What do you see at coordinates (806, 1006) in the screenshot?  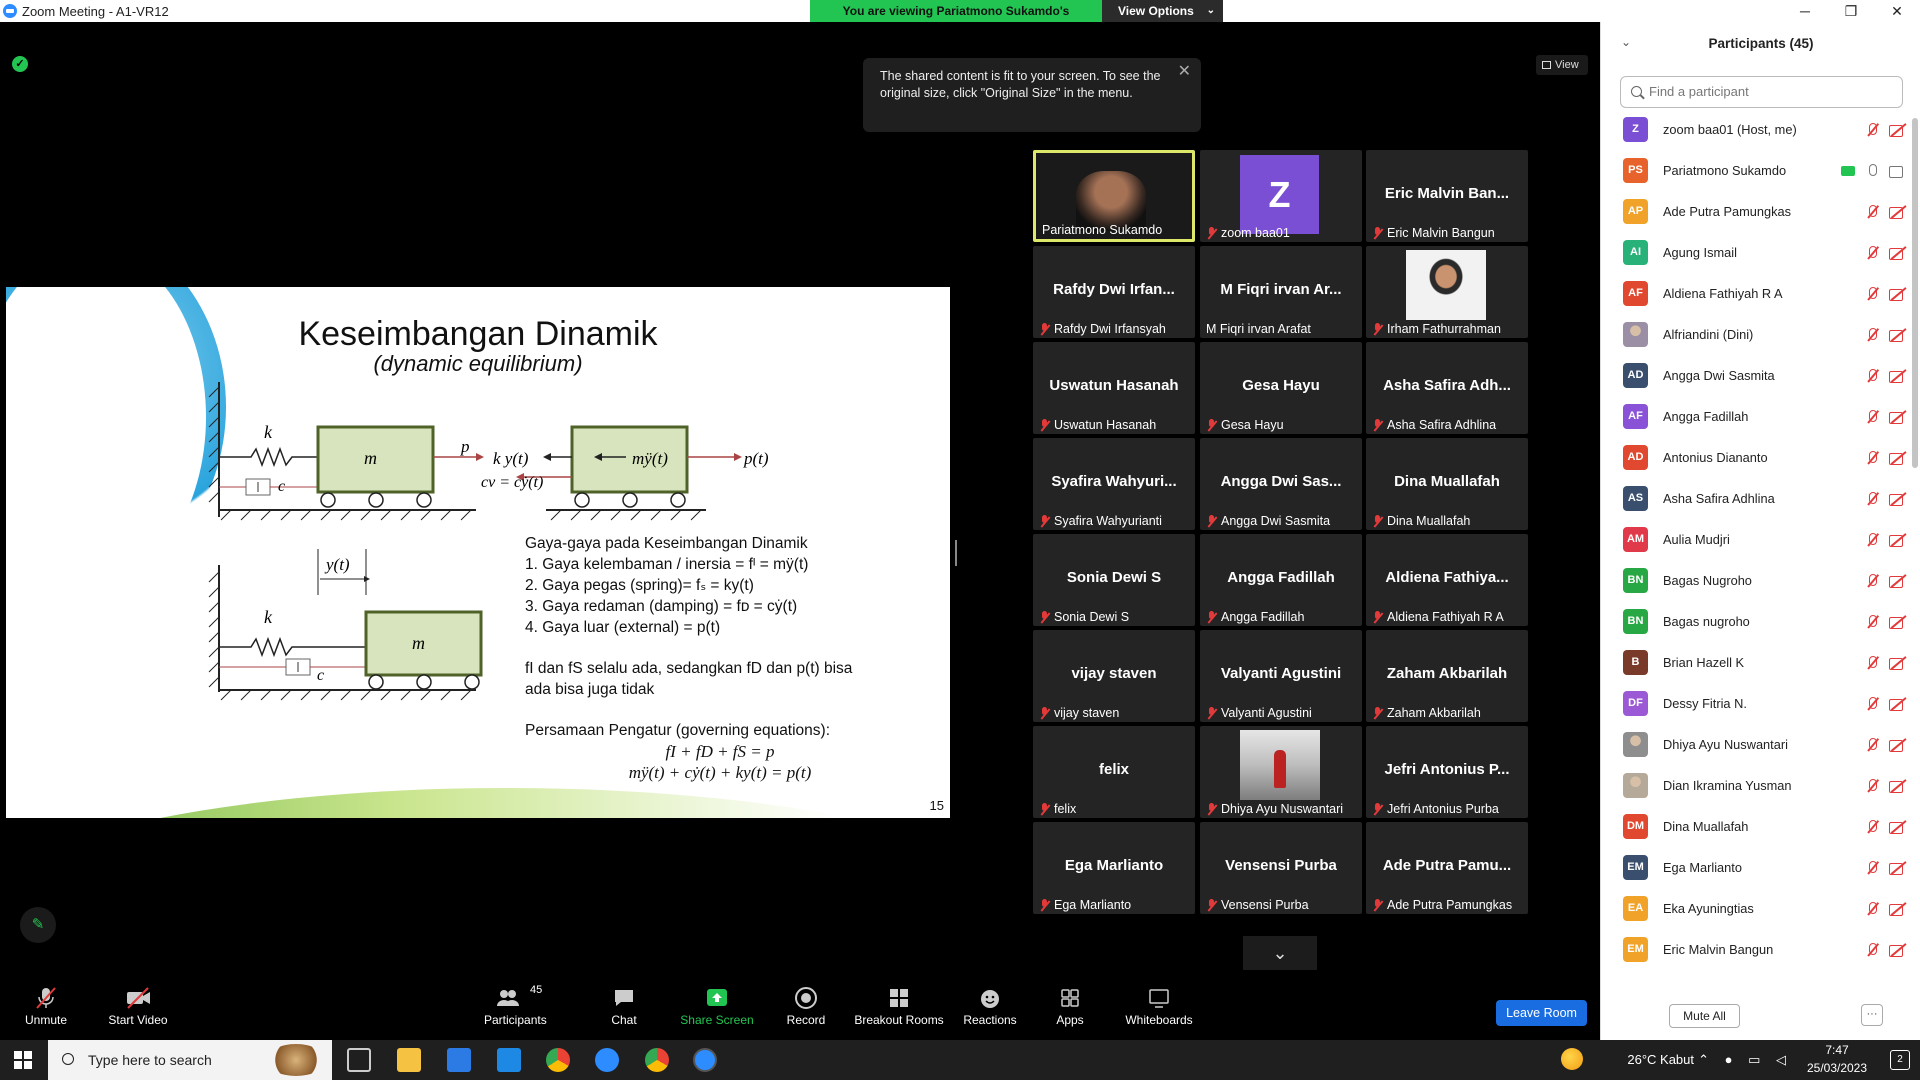 I see `record-button: Record` at bounding box center [806, 1006].